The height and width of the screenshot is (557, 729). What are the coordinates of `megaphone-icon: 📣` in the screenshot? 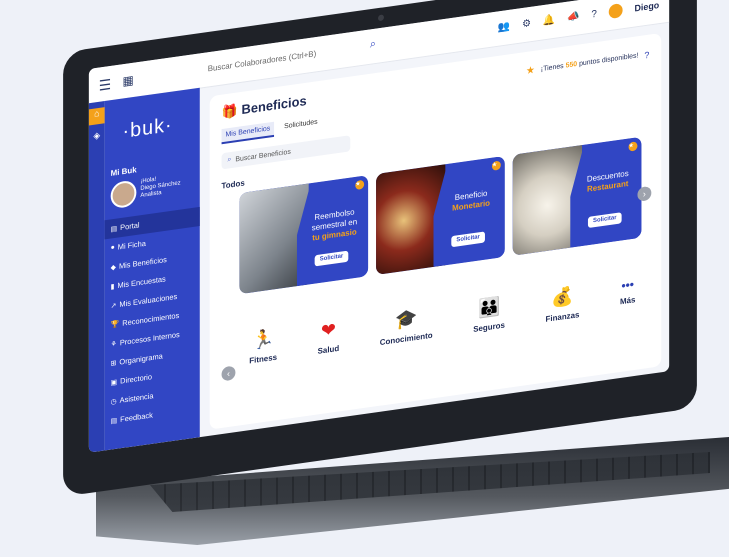 It's located at (573, 17).